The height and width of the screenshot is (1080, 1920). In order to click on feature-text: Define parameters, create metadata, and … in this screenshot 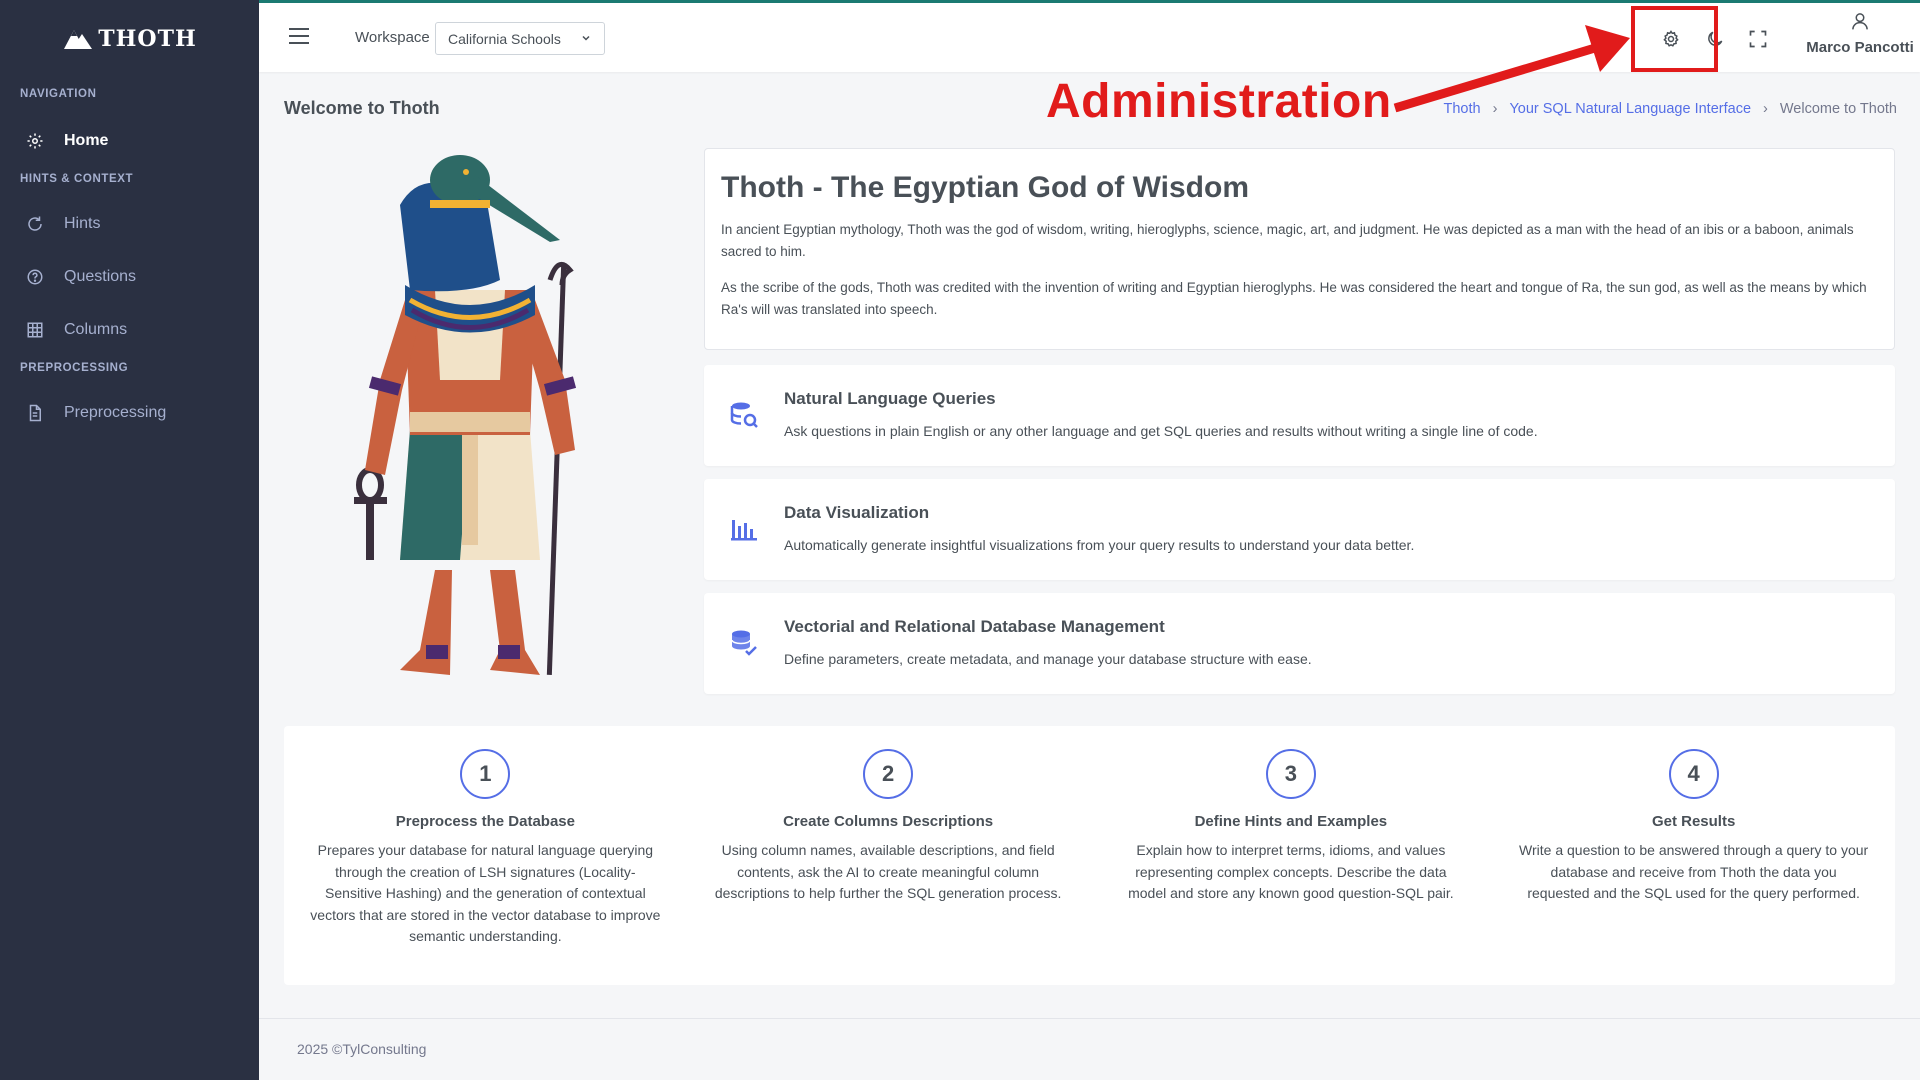, I will do `click(1048, 659)`.